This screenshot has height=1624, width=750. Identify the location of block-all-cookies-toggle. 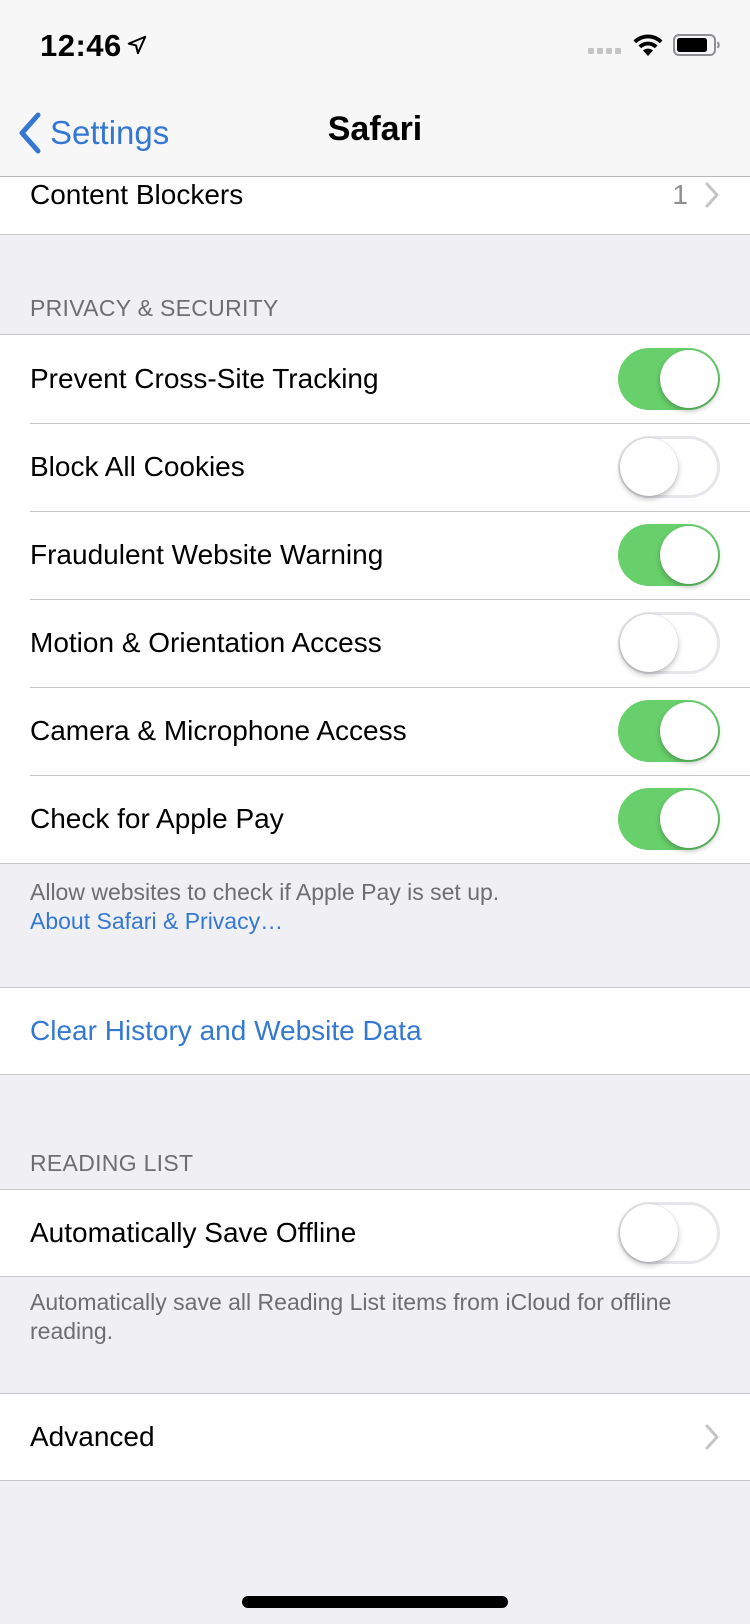
(669, 467).